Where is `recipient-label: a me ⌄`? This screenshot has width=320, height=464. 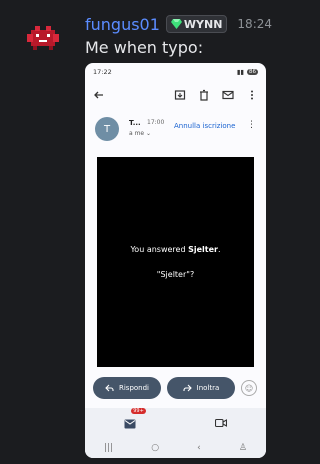
recipient-label: a me ⌄ is located at coordinates (140, 133).